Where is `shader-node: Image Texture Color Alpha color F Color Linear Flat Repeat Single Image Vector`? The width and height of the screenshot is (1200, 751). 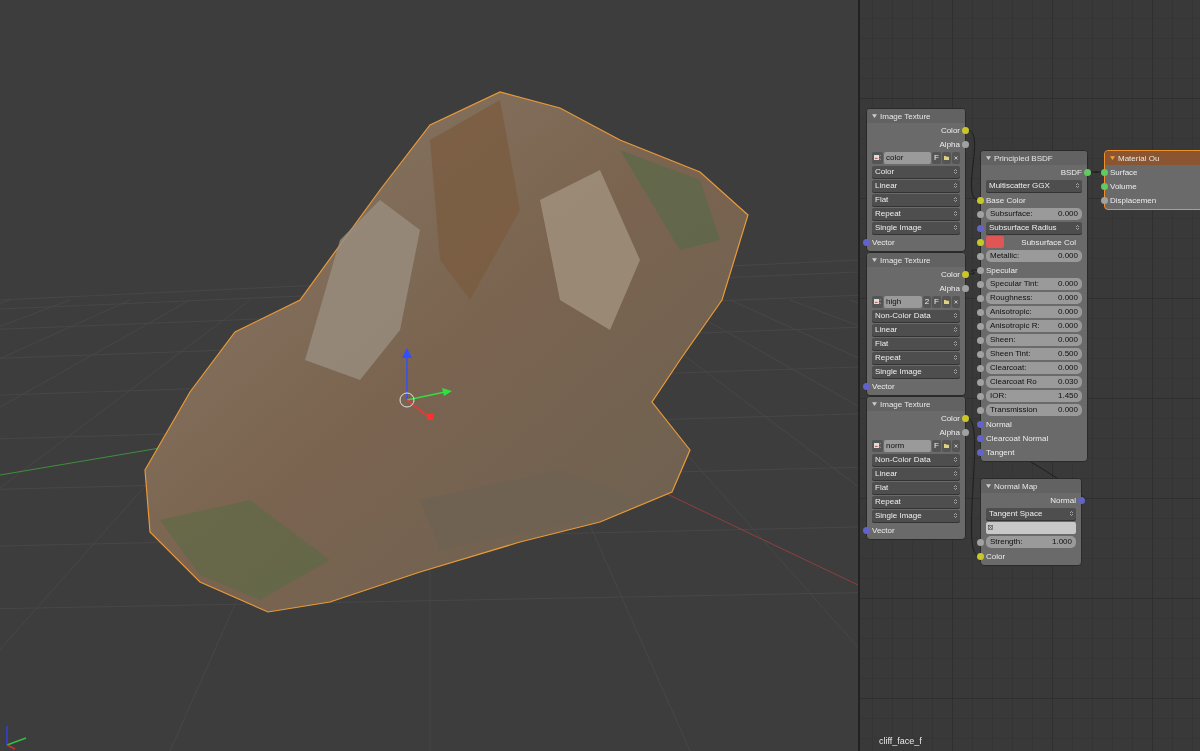
shader-node: Image Texture Color Alpha color F Color Linear Flat Repeat Single Image Vector is located at coordinates (916, 180).